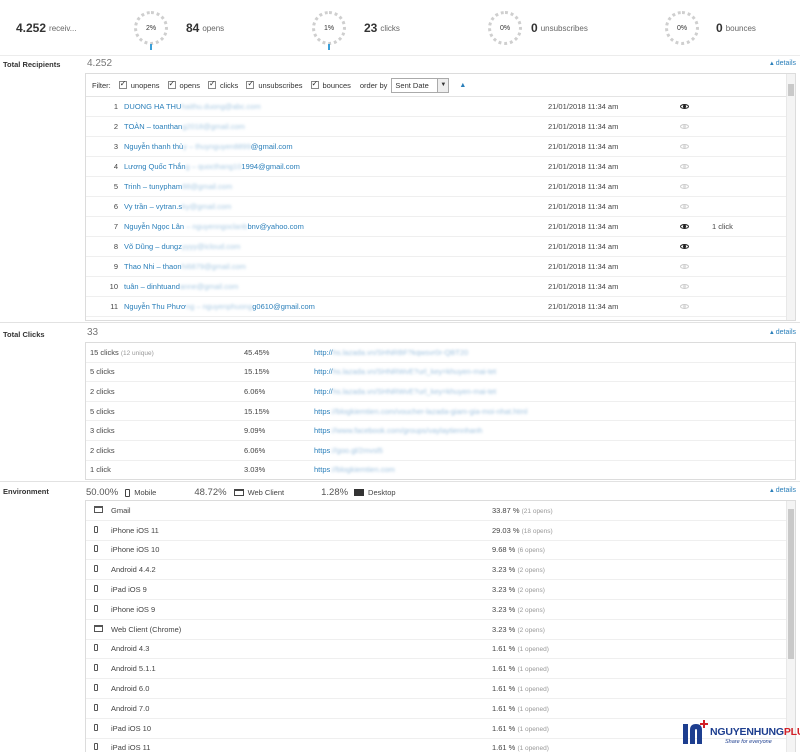 This screenshot has width=800, height=752. I want to click on window-icon, so click(98, 509).